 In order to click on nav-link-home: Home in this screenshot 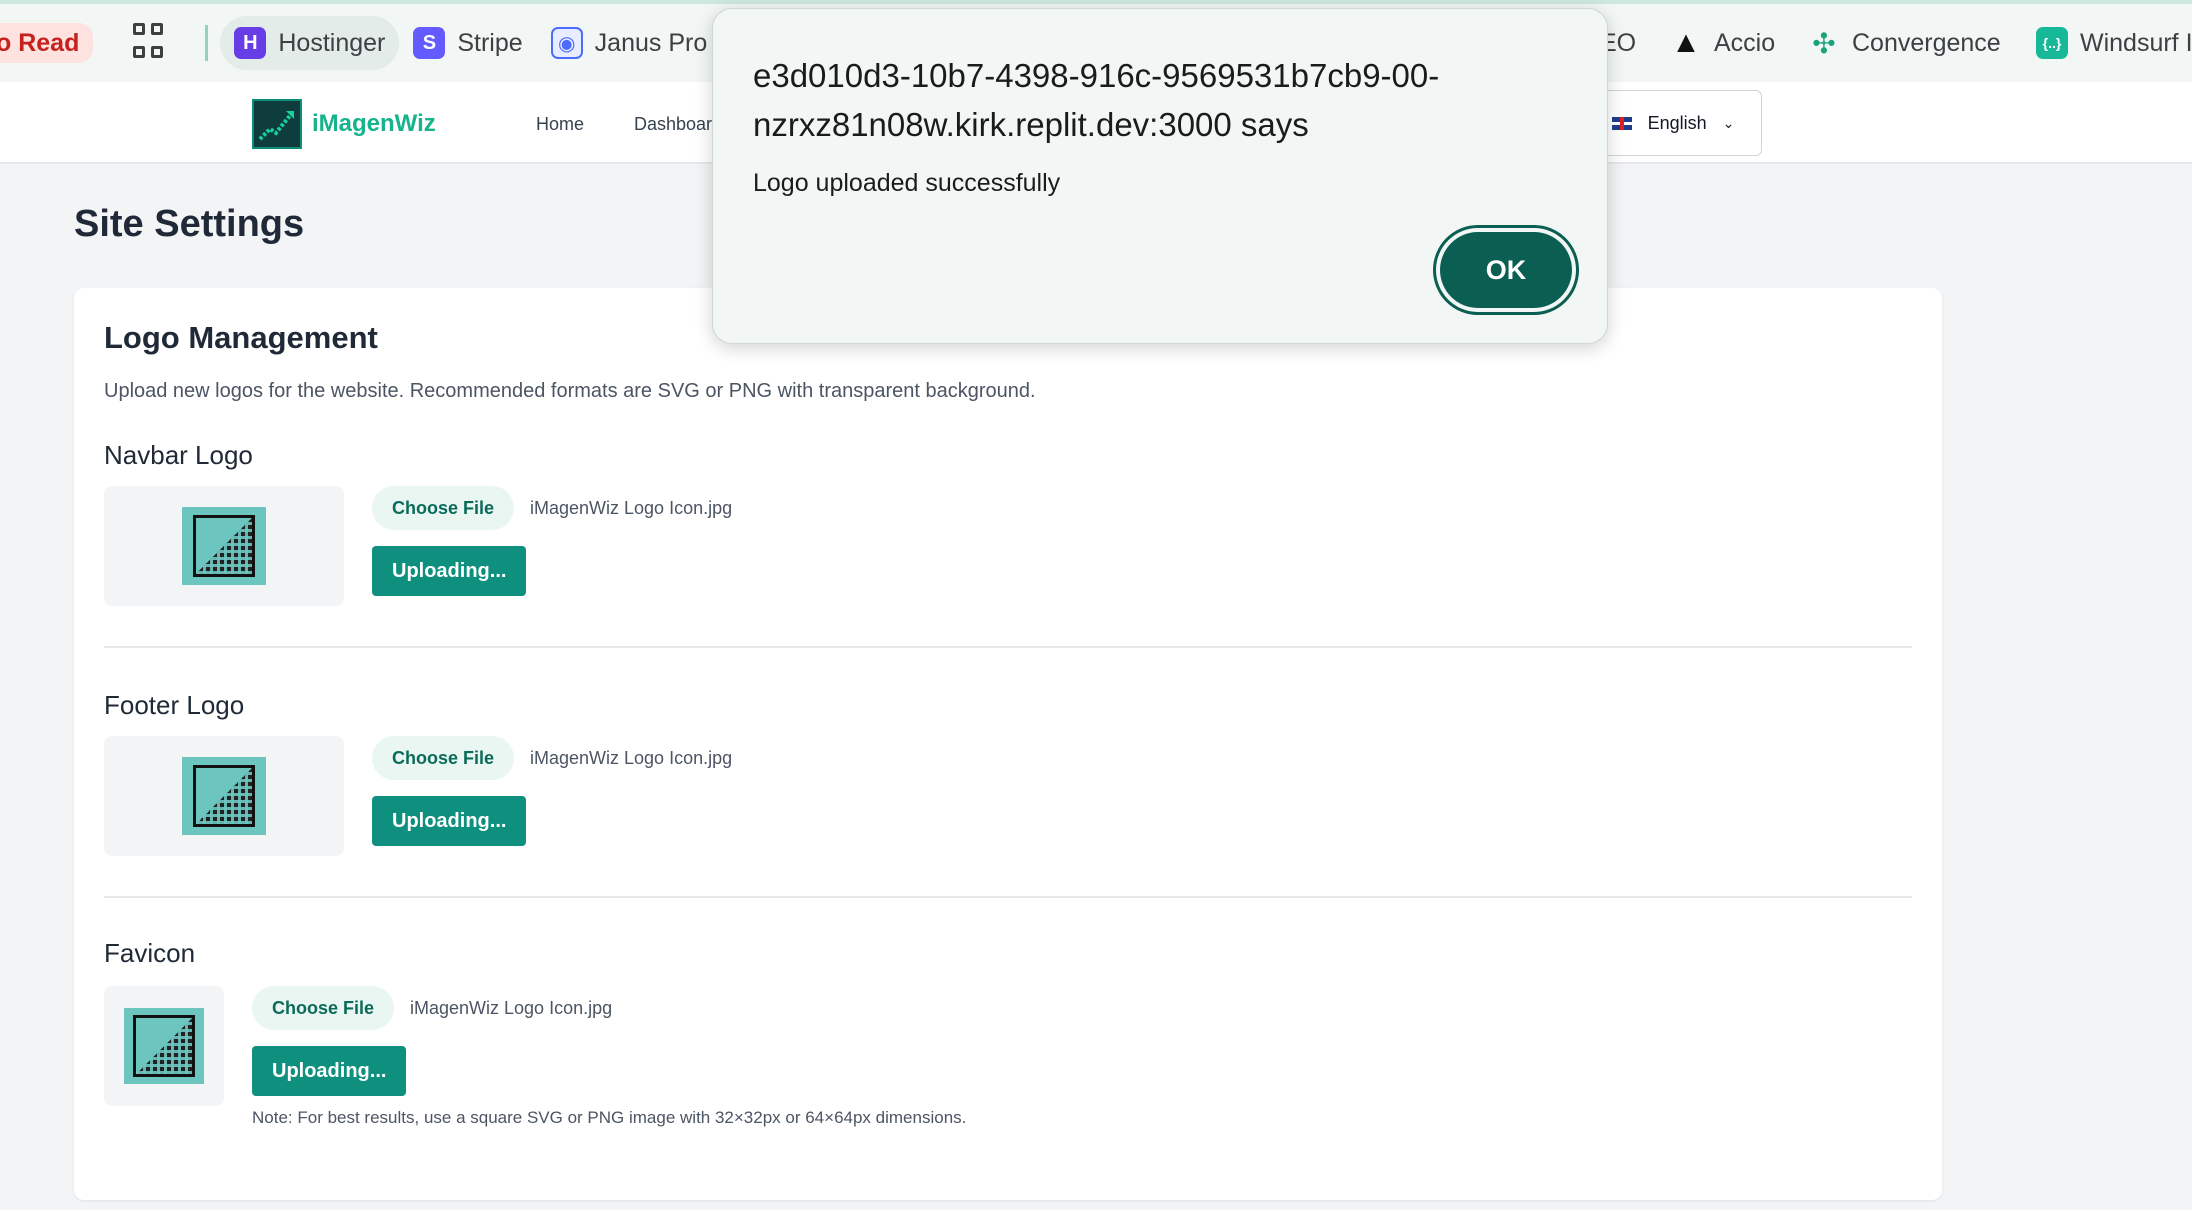, I will do `click(560, 124)`.